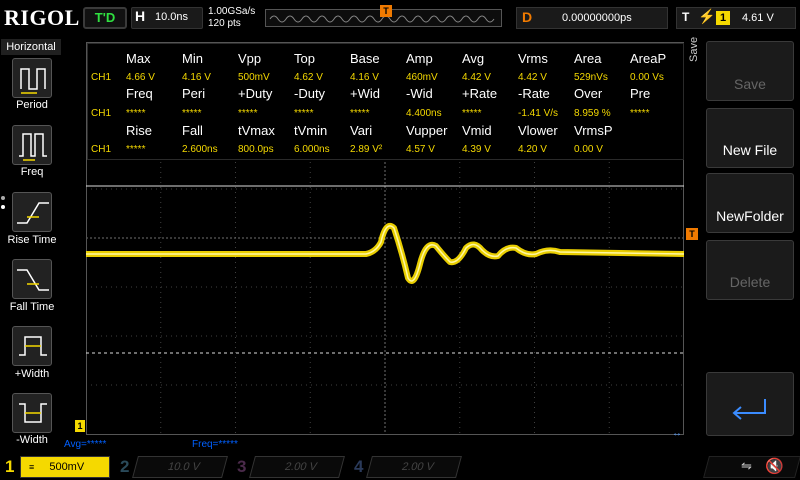  I want to click on meas-value: 4.57 V, so click(420, 149).